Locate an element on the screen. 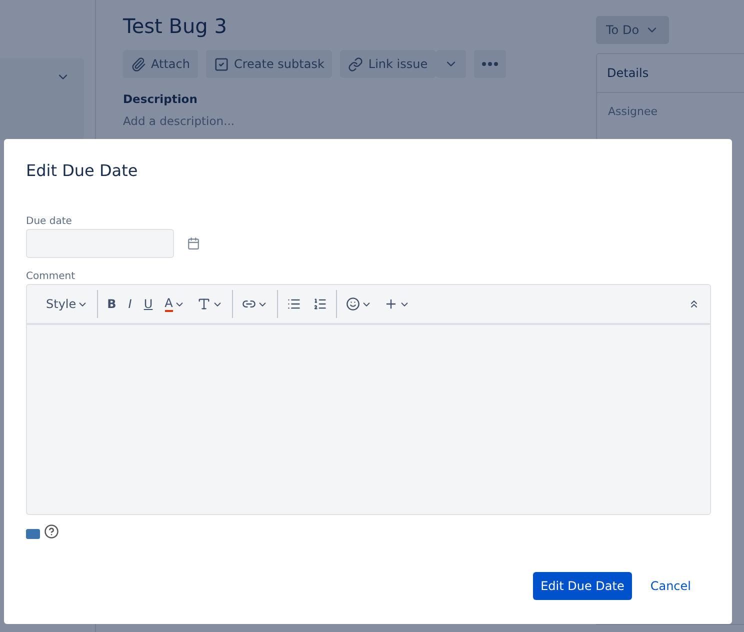 The width and height of the screenshot is (744, 632). italic-button: I is located at coordinates (130, 304).